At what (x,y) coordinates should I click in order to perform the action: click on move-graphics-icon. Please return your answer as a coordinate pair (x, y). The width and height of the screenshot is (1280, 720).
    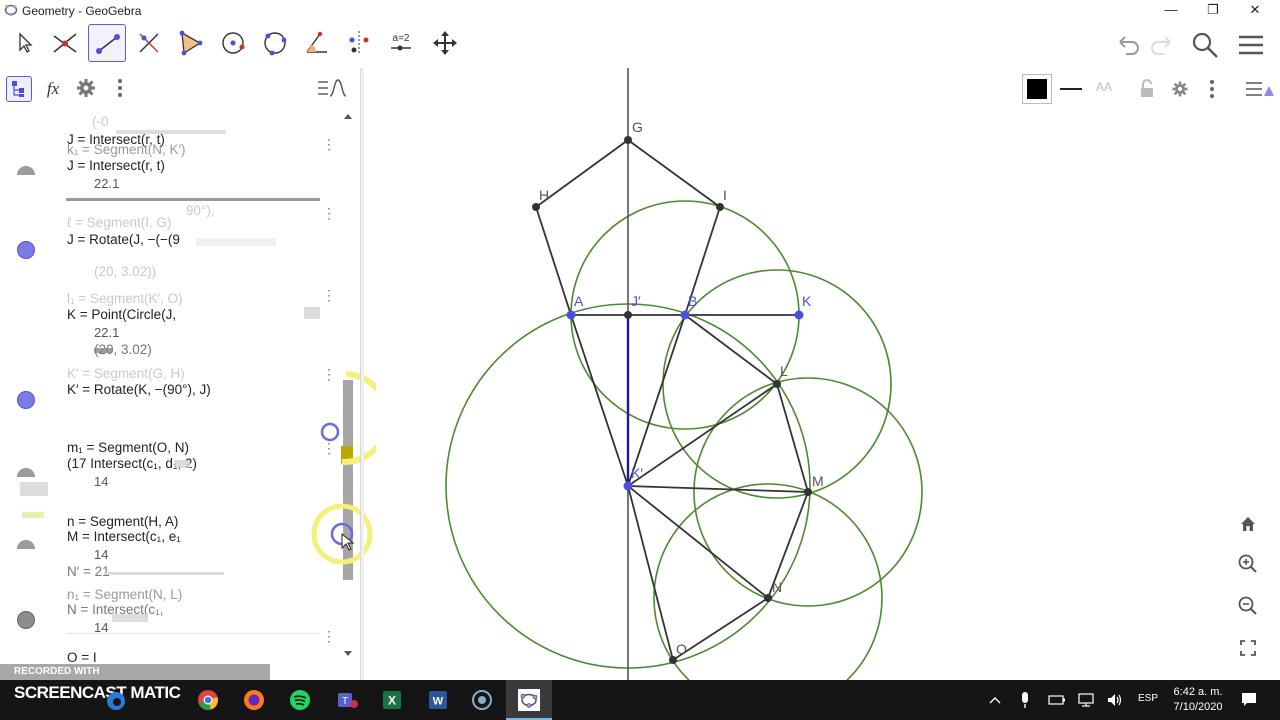
    Looking at the image, I should click on (445, 43).